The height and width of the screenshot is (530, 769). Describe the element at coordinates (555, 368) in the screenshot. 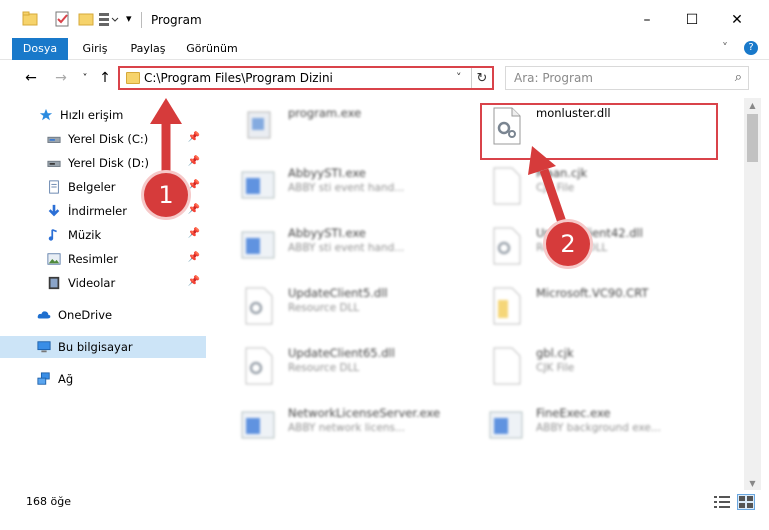

I see `file-desc: CJK File` at that location.